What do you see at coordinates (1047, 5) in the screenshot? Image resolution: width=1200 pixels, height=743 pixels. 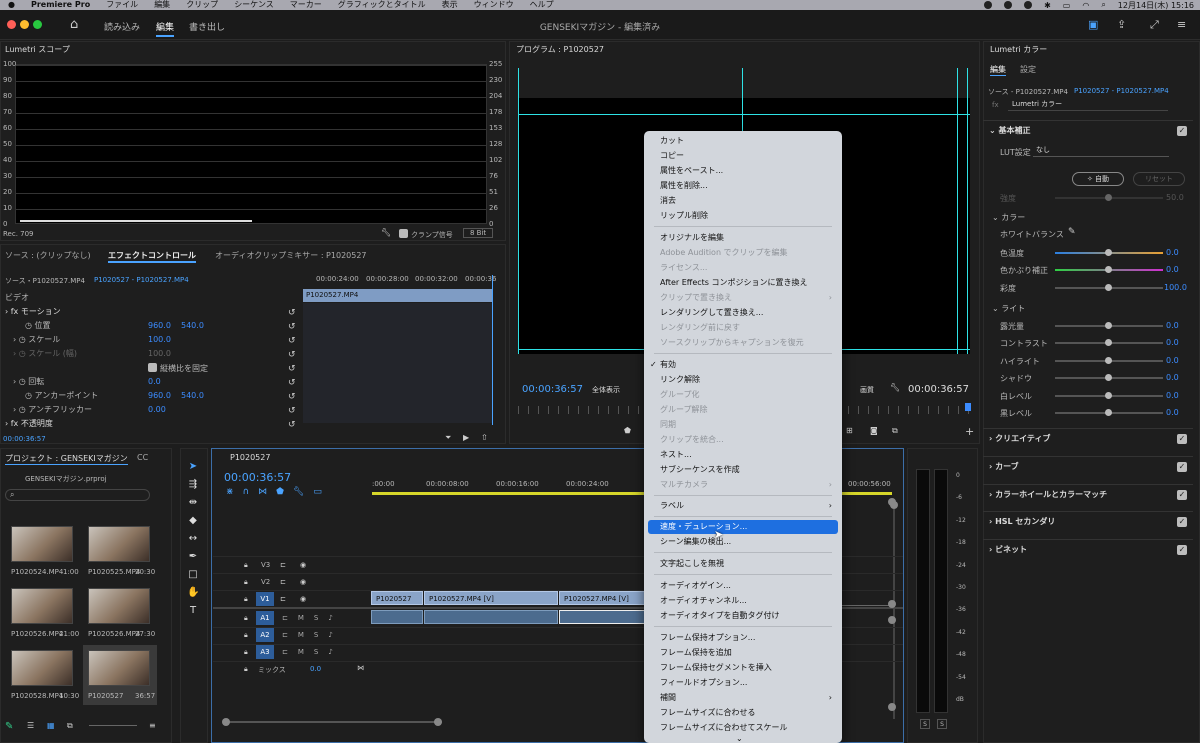 I see `bluetooth-icon: ✱` at bounding box center [1047, 5].